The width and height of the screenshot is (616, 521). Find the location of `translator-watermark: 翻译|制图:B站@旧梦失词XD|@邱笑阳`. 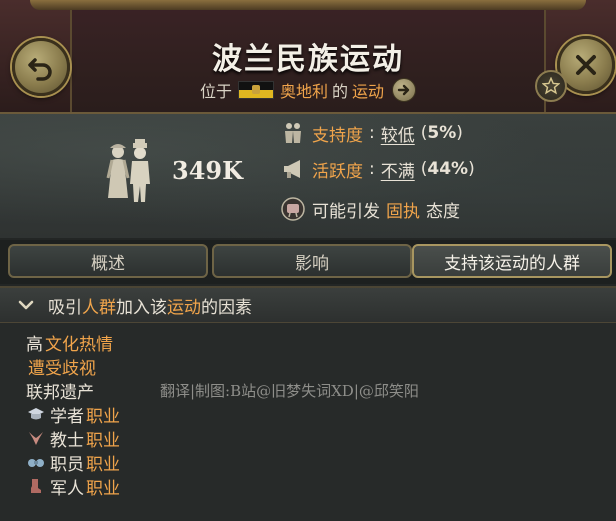

translator-watermark: 翻译|制图:B站@旧梦失词XD|@邱笑阳 is located at coordinates (289, 391).